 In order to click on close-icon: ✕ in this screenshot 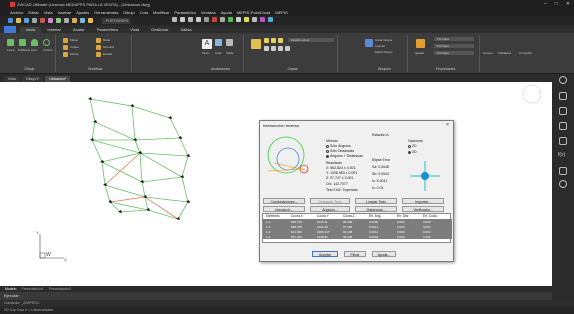, I will do `click(568, 4)`.